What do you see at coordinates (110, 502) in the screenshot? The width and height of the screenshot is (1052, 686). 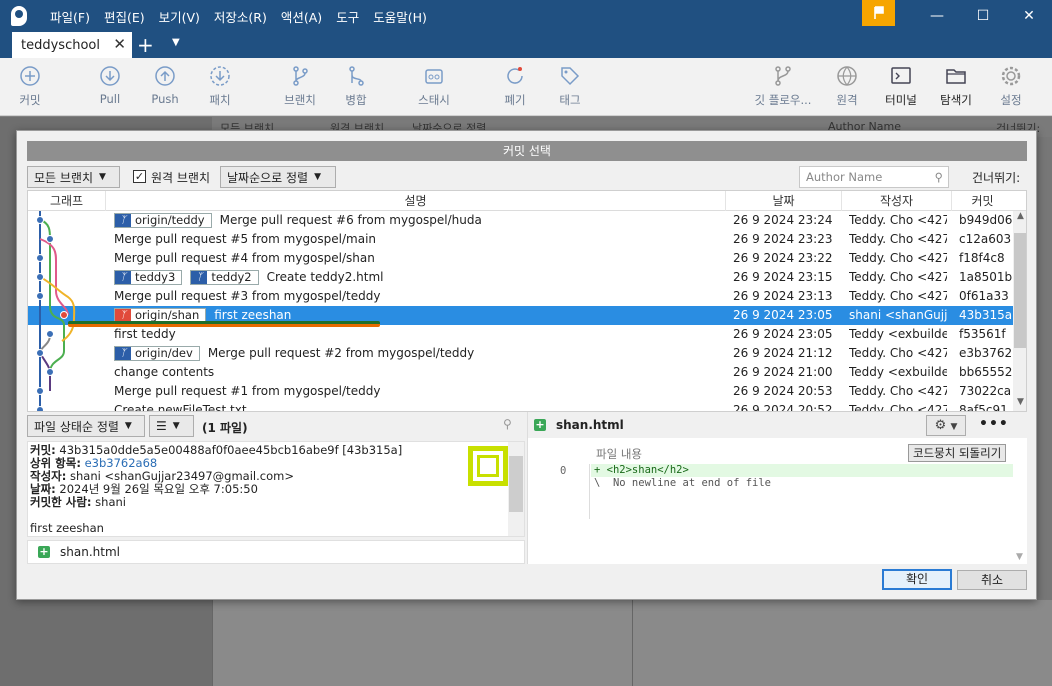 I see `committer-value: shani` at bounding box center [110, 502].